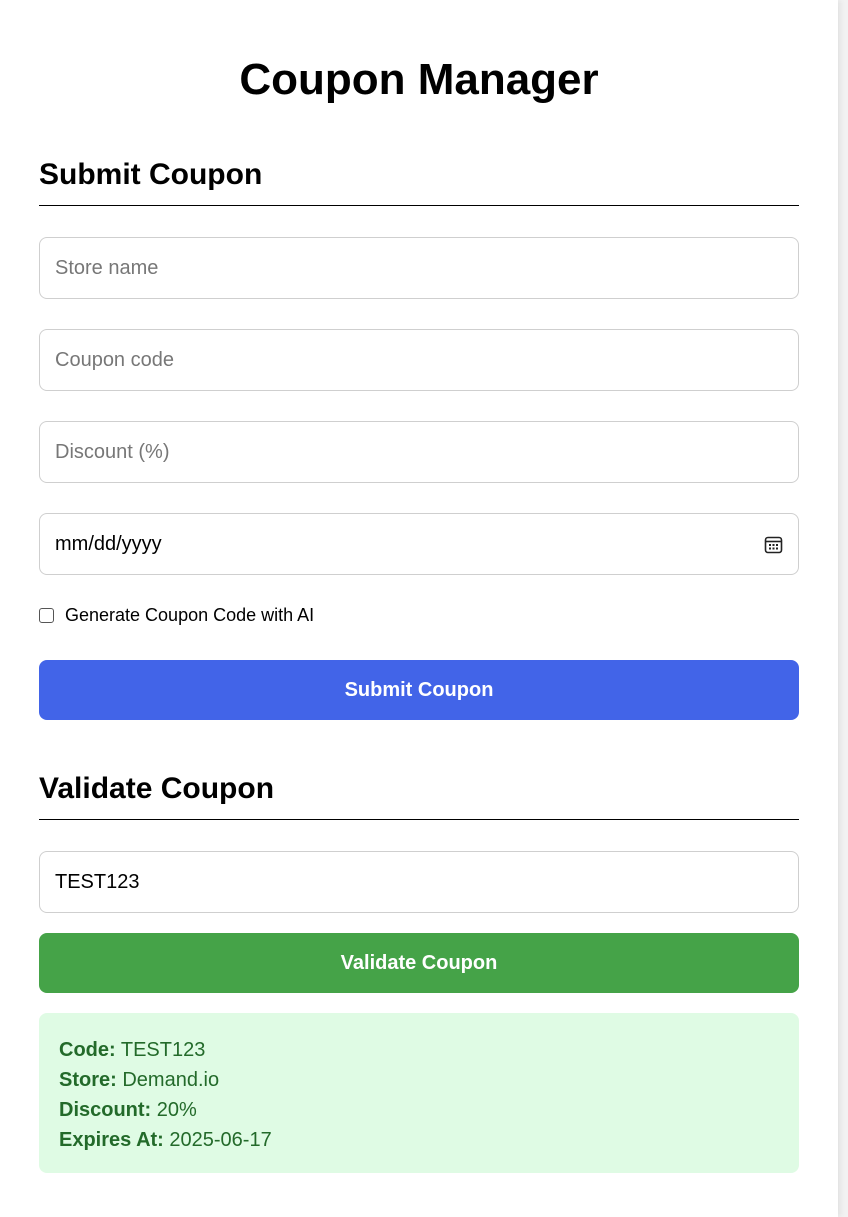 Image resolution: width=848 pixels, height=1217 pixels. I want to click on store-name-input, so click(419, 268).